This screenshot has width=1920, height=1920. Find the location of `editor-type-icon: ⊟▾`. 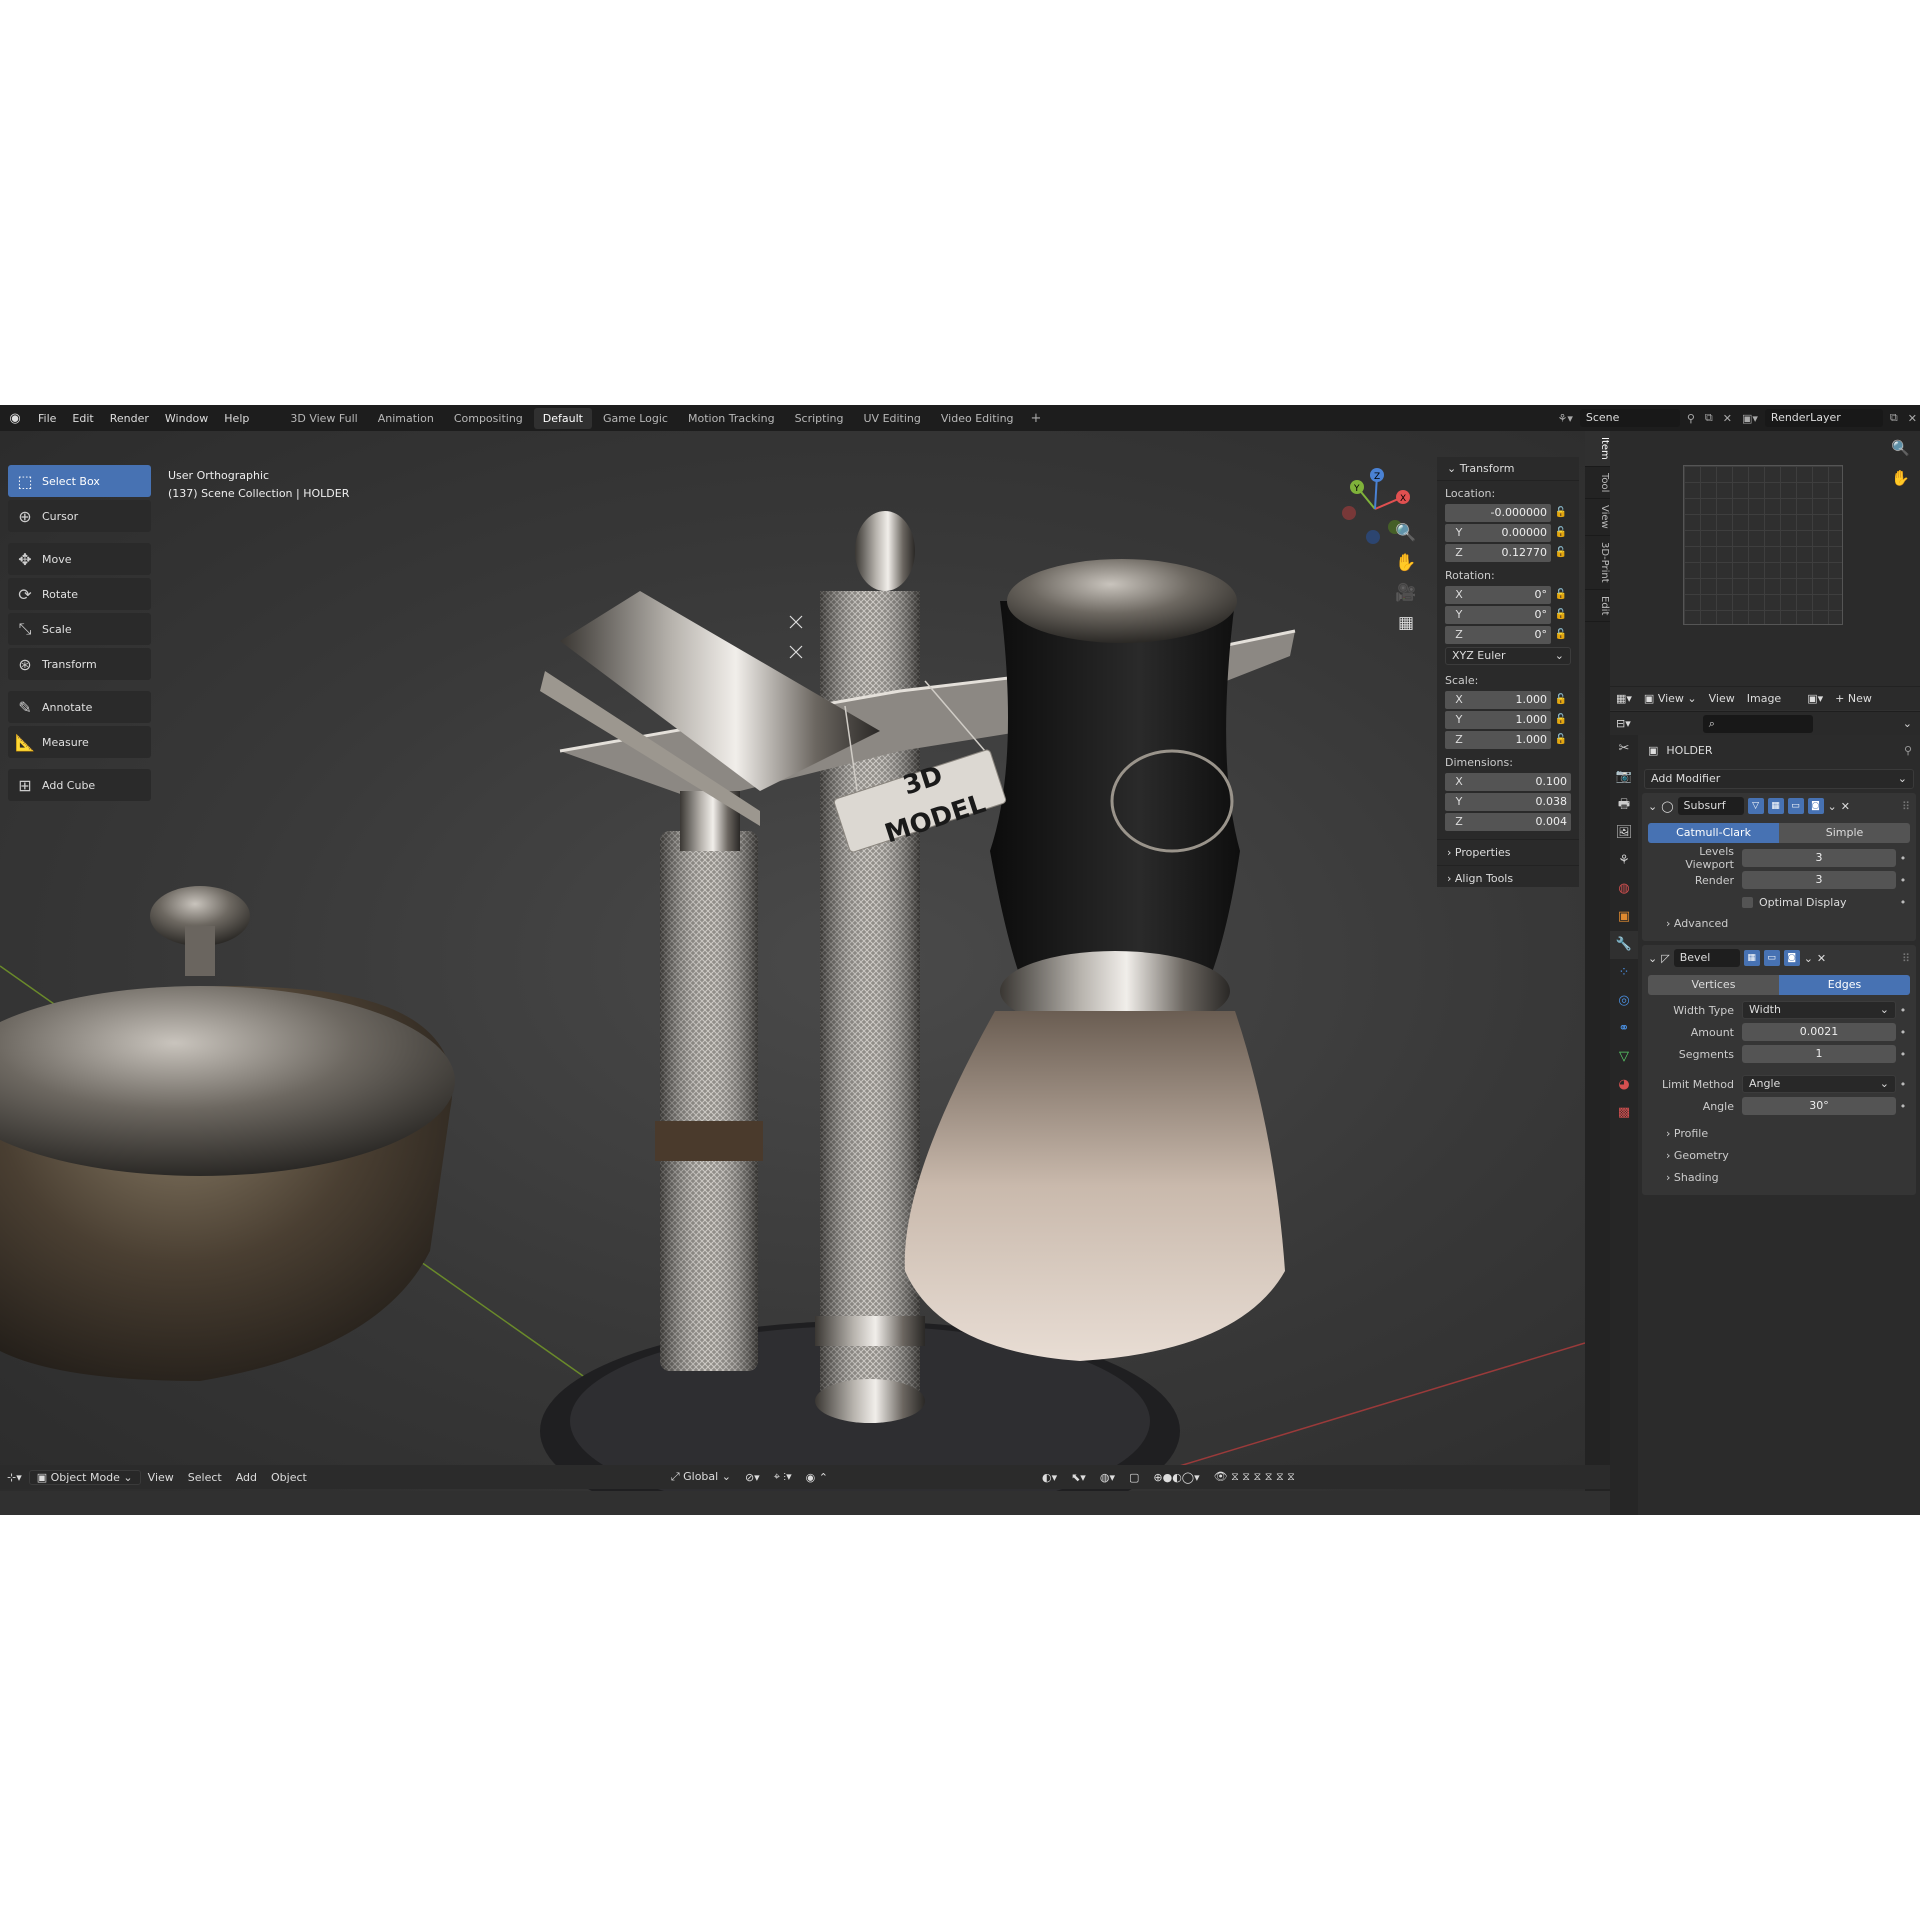

editor-type-icon: ⊟▾ is located at coordinates (1623, 723).